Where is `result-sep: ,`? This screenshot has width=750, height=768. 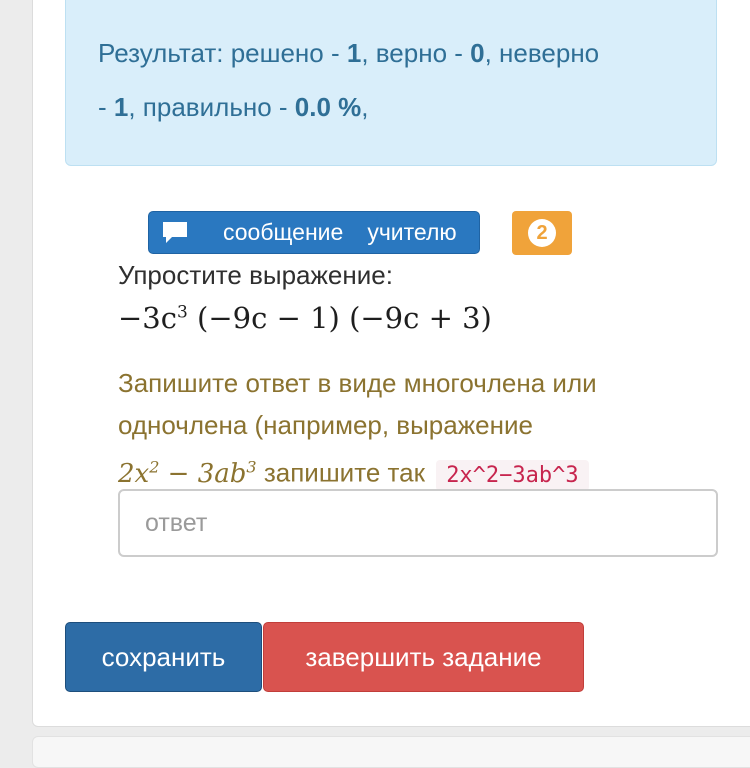 result-sep: , is located at coordinates (365, 107).